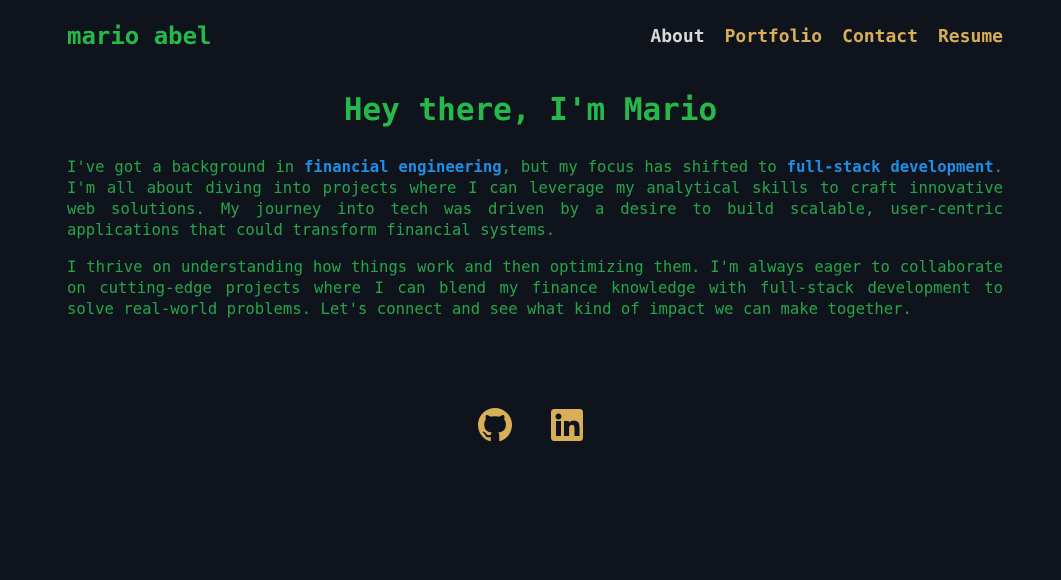  I want to click on nav-about-link: About, so click(677, 36).